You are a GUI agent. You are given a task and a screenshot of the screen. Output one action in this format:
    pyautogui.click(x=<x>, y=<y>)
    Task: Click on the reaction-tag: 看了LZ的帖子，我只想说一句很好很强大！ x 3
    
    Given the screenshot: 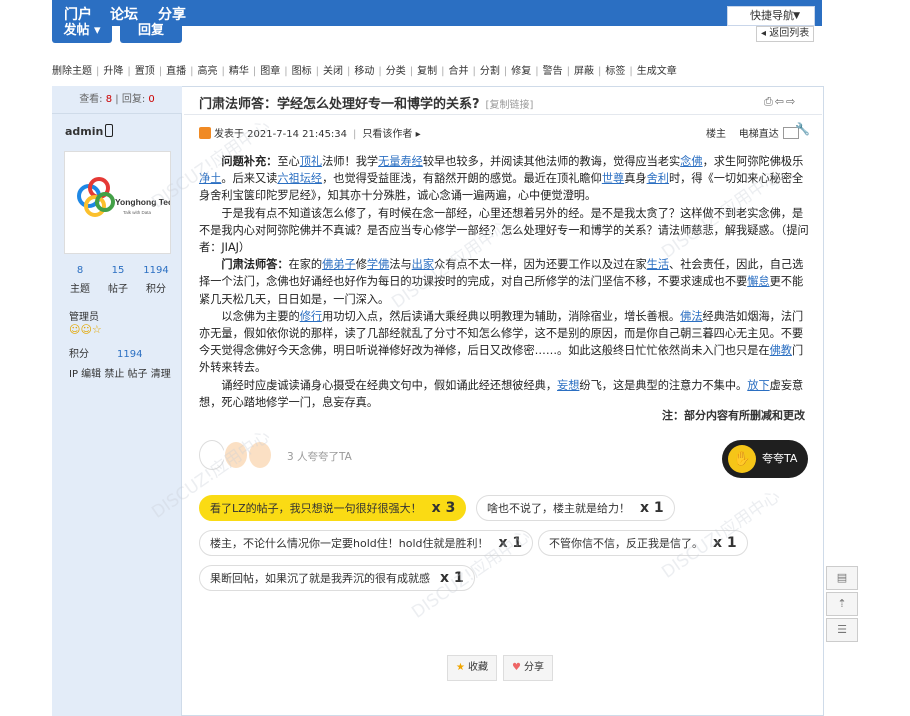 What is the action you would take?
    pyautogui.click(x=333, y=508)
    